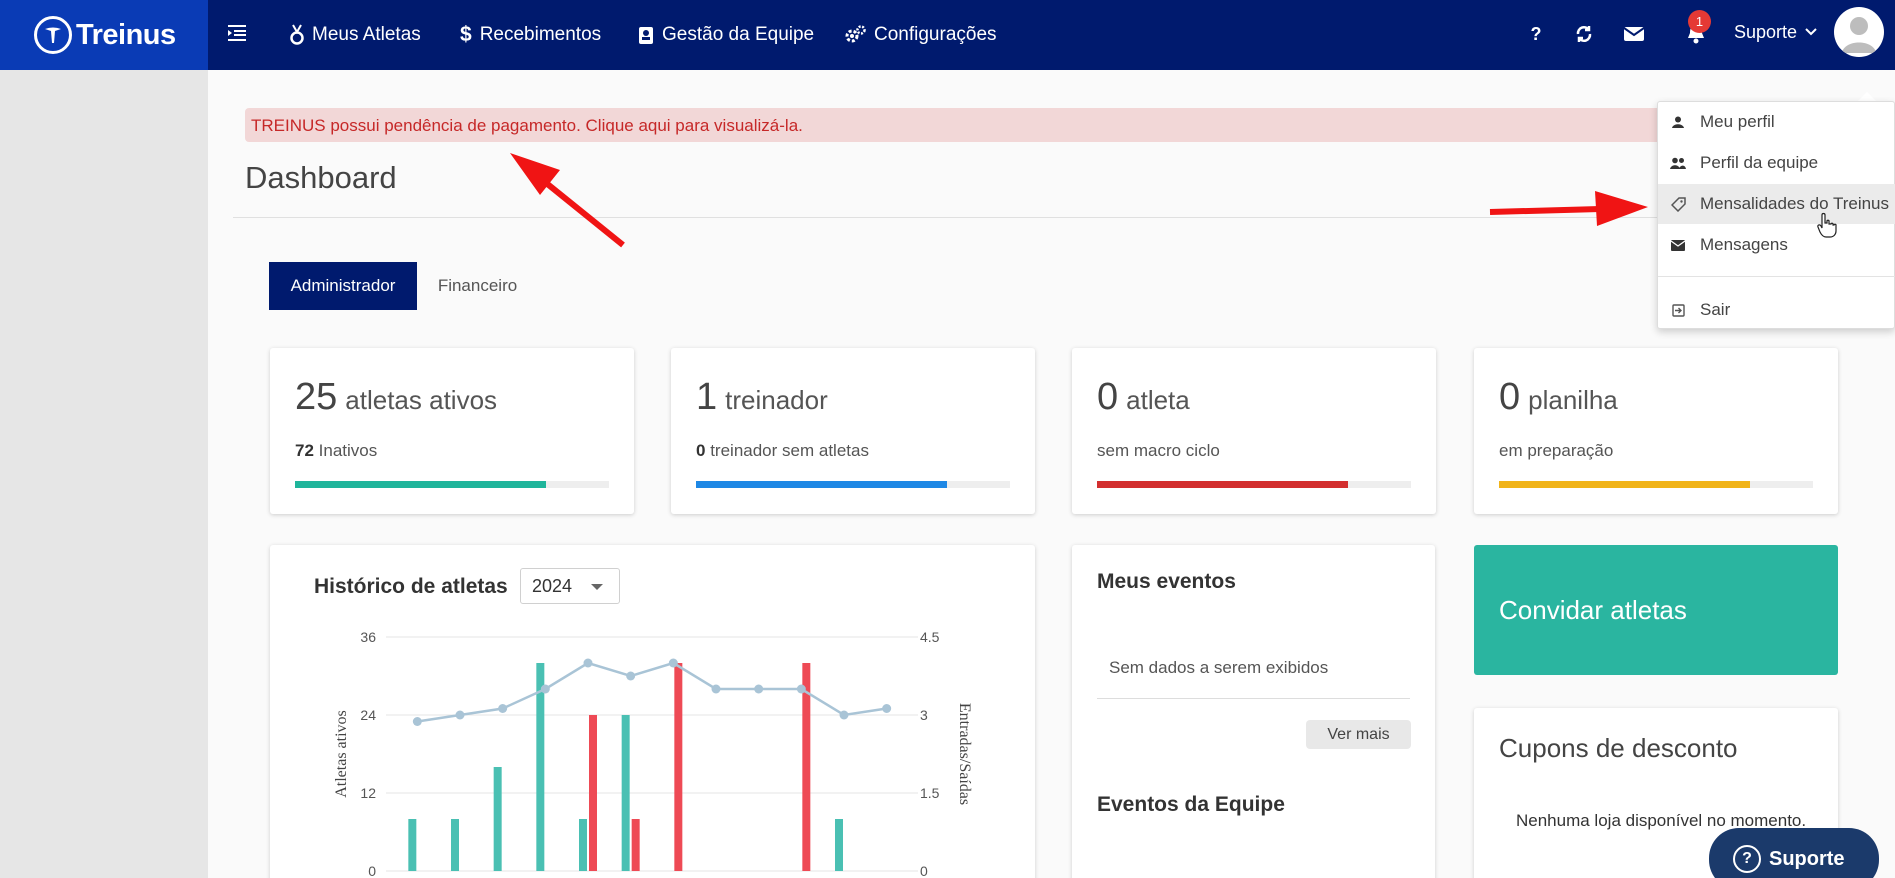 This screenshot has width=1895, height=878. I want to click on stat-label: atleta, so click(1158, 400).